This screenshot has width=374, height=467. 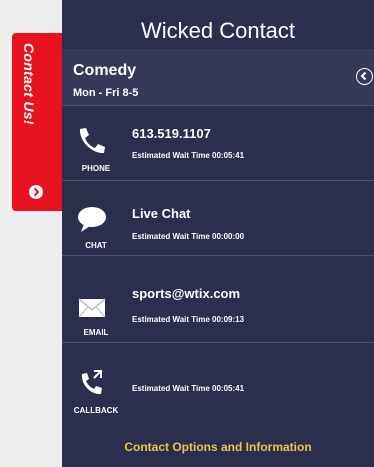 What do you see at coordinates (188, 155) in the screenshot?
I see `phone-wait-time: Estimated Wait Time 00:05:41` at bounding box center [188, 155].